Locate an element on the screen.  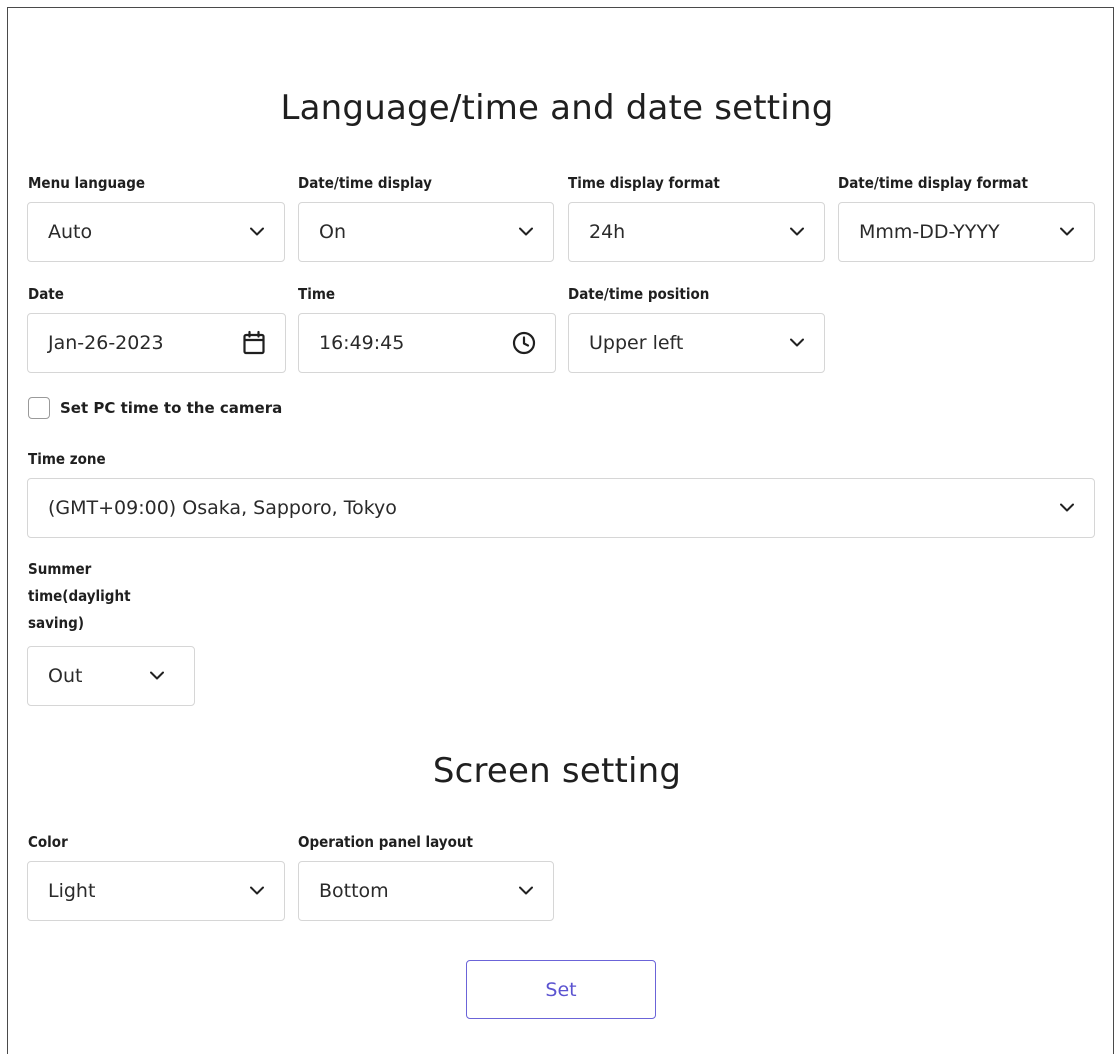
datetime-position-label: Date/time position is located at coordinates (639, 294).